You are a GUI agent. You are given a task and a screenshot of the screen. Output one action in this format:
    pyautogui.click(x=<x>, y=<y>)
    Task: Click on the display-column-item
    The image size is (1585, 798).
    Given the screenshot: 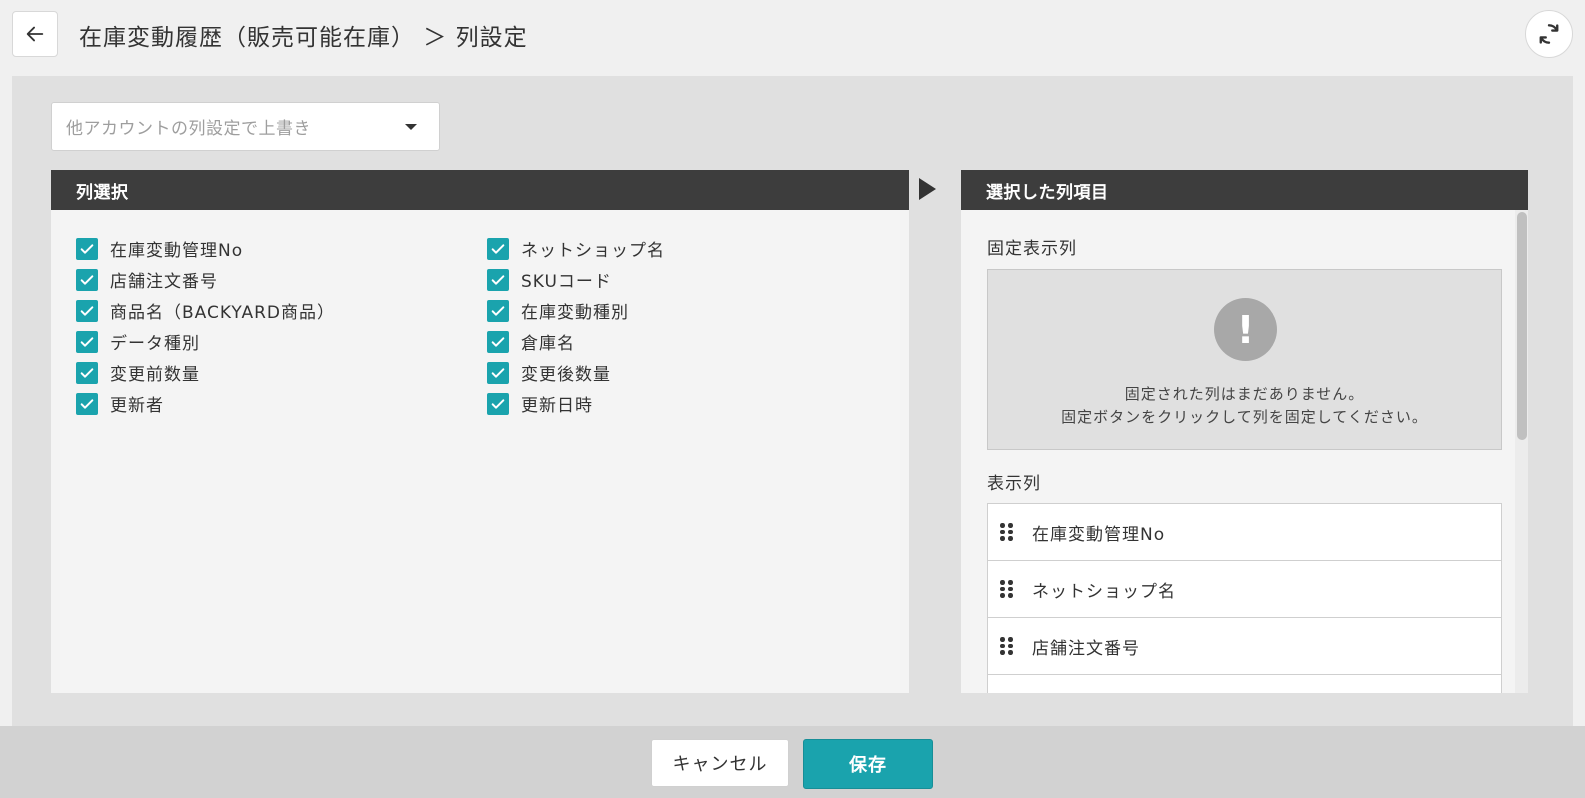 What is the action you would take?
    pyautogui.click(x=1244, y=683)
    